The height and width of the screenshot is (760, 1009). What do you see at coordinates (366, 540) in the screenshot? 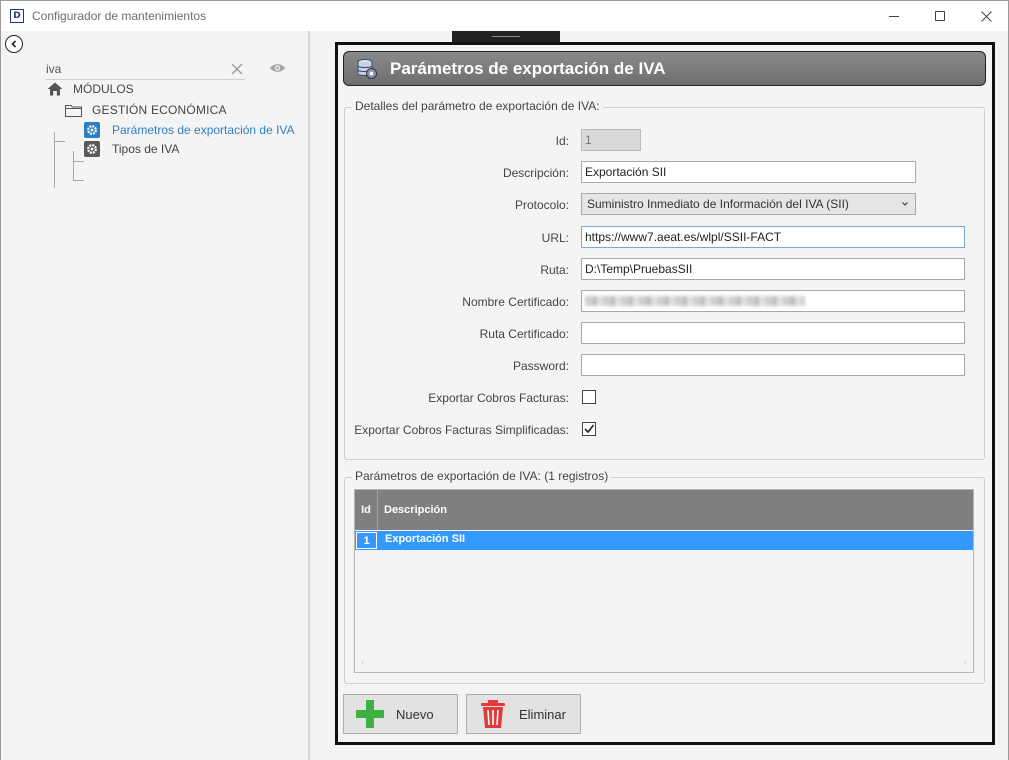
I see `cell-id: 1` at bounding box center [366, 540].